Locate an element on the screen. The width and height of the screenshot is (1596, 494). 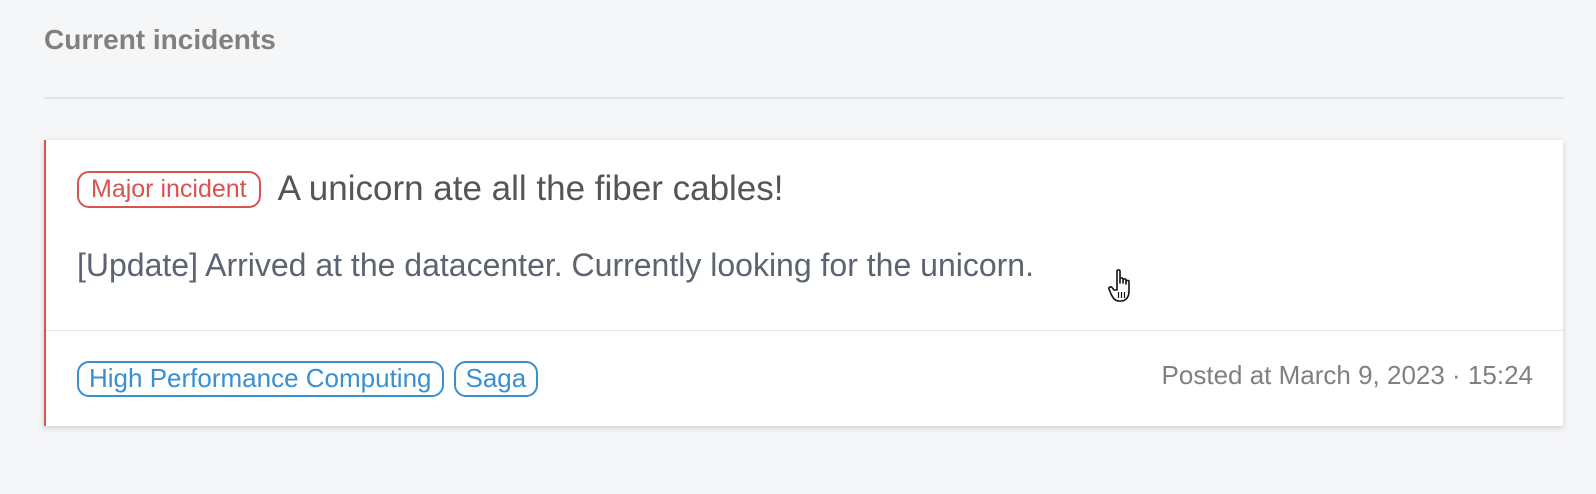
tag-high-performance-computing: High Performance Computing is located at coordinates (260, 379).